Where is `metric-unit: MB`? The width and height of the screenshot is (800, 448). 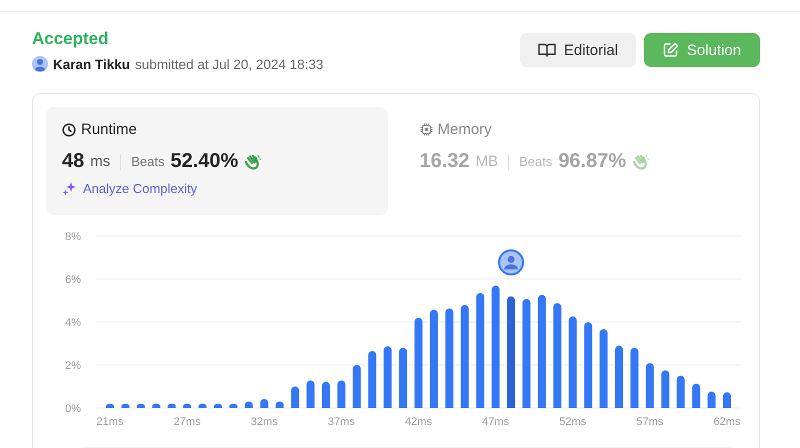 metric-unit: MB is located at coordinates (487, 161).